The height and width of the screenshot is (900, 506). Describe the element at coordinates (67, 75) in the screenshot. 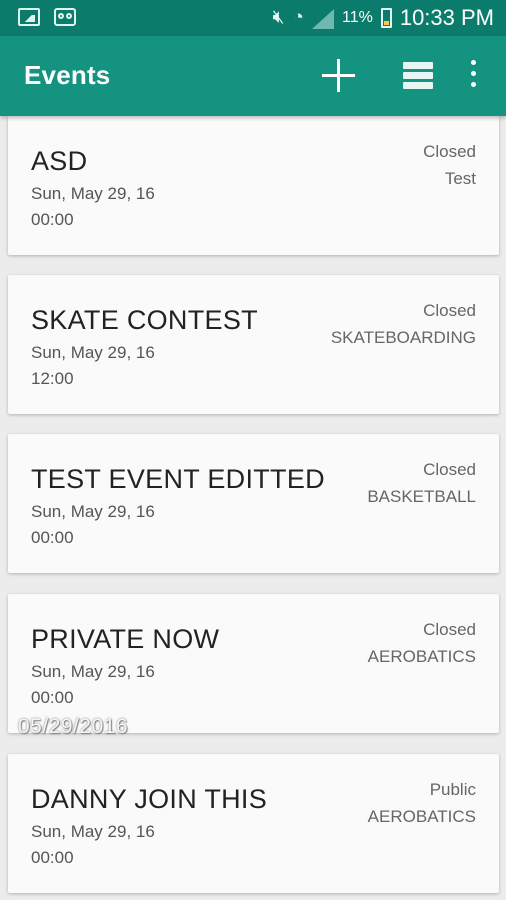

I see `page-title: Events` at that location.